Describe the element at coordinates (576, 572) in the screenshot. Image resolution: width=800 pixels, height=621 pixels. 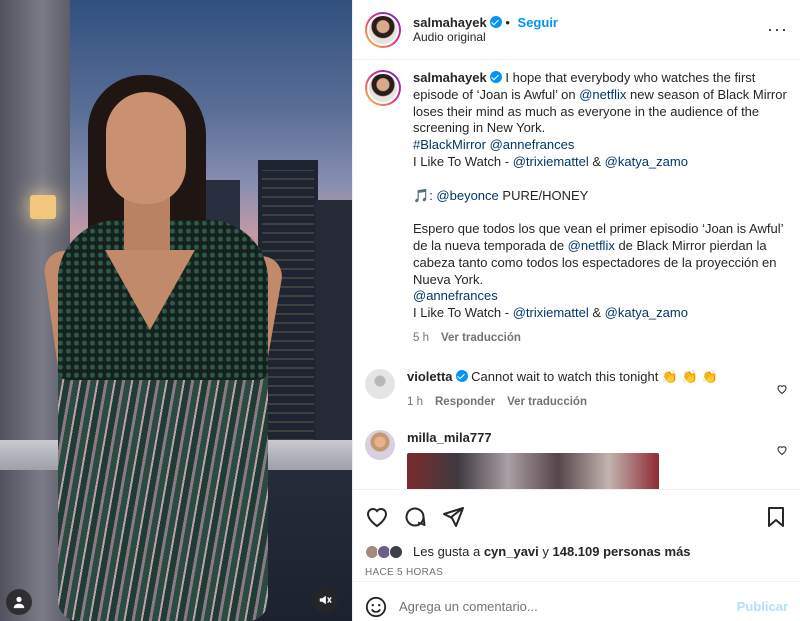
I see `post-time: HACE 5 HORAS` at that location.